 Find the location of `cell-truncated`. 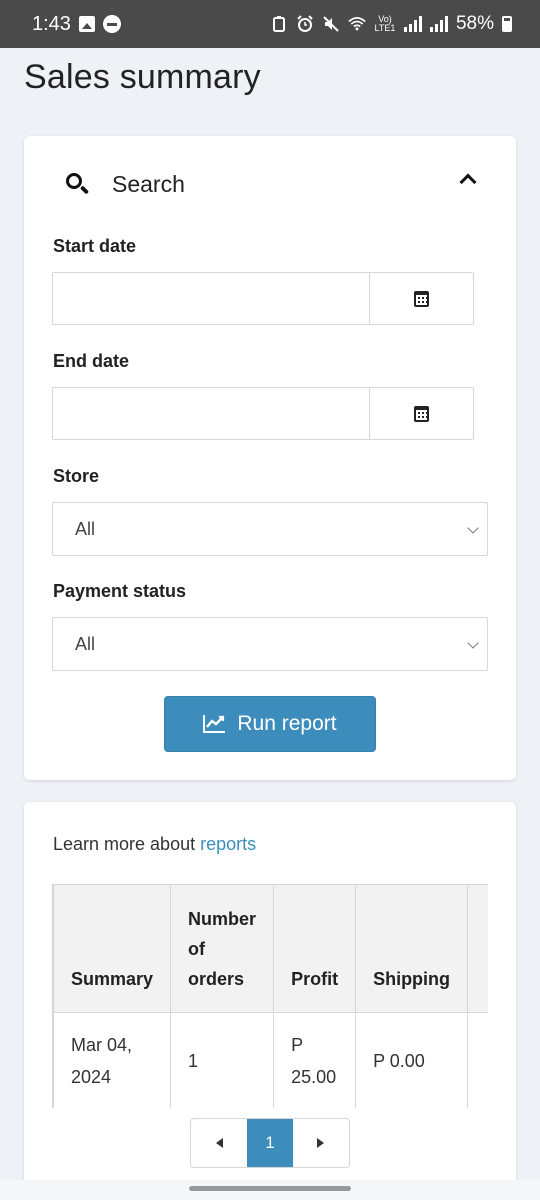

cell-truncated is located at coordinates (477, 1060).